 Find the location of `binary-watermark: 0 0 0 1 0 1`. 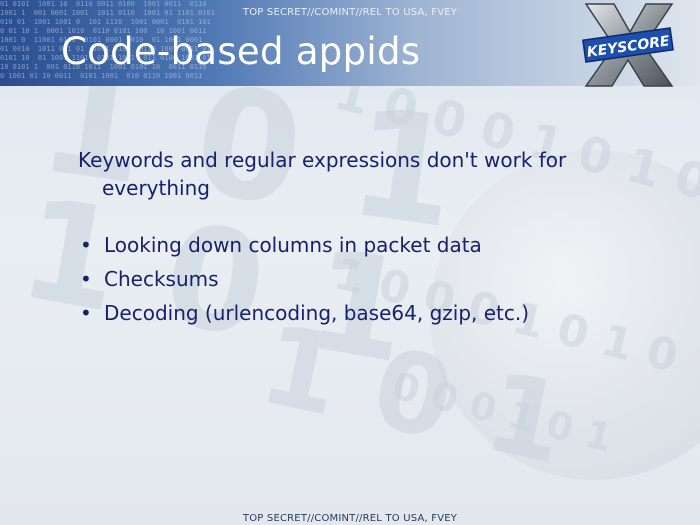

binary-watermark: 0 0 0 1 0 1 is located at coordinates (502, 412).